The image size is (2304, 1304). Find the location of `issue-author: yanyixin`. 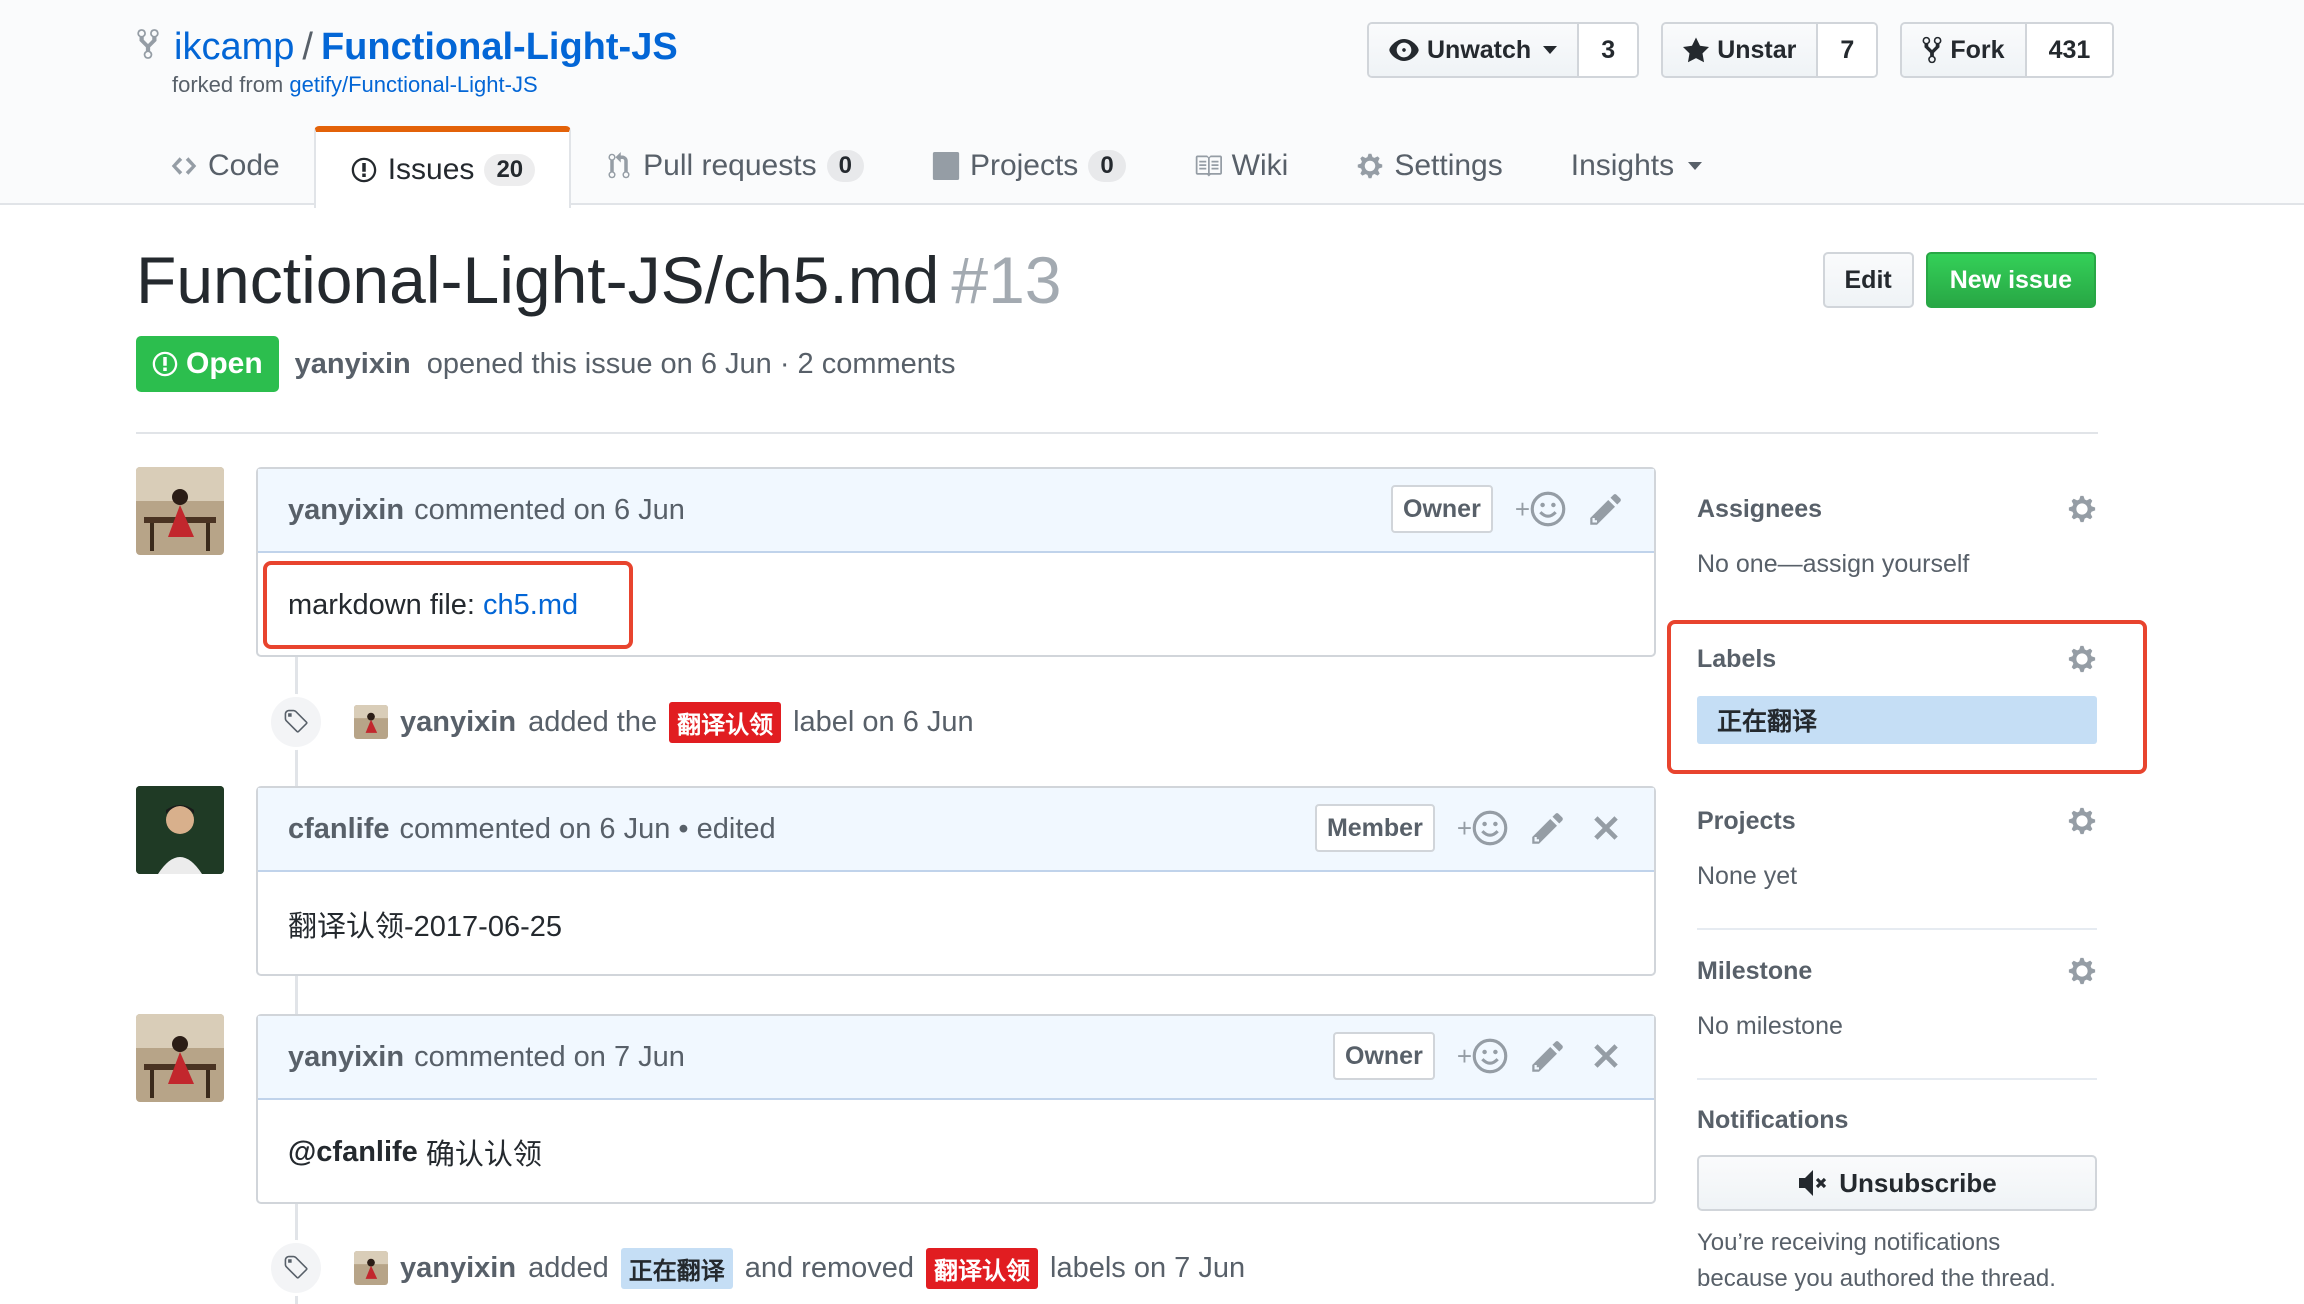

issue-author: yanyixin is located at coordinates (353, 364).